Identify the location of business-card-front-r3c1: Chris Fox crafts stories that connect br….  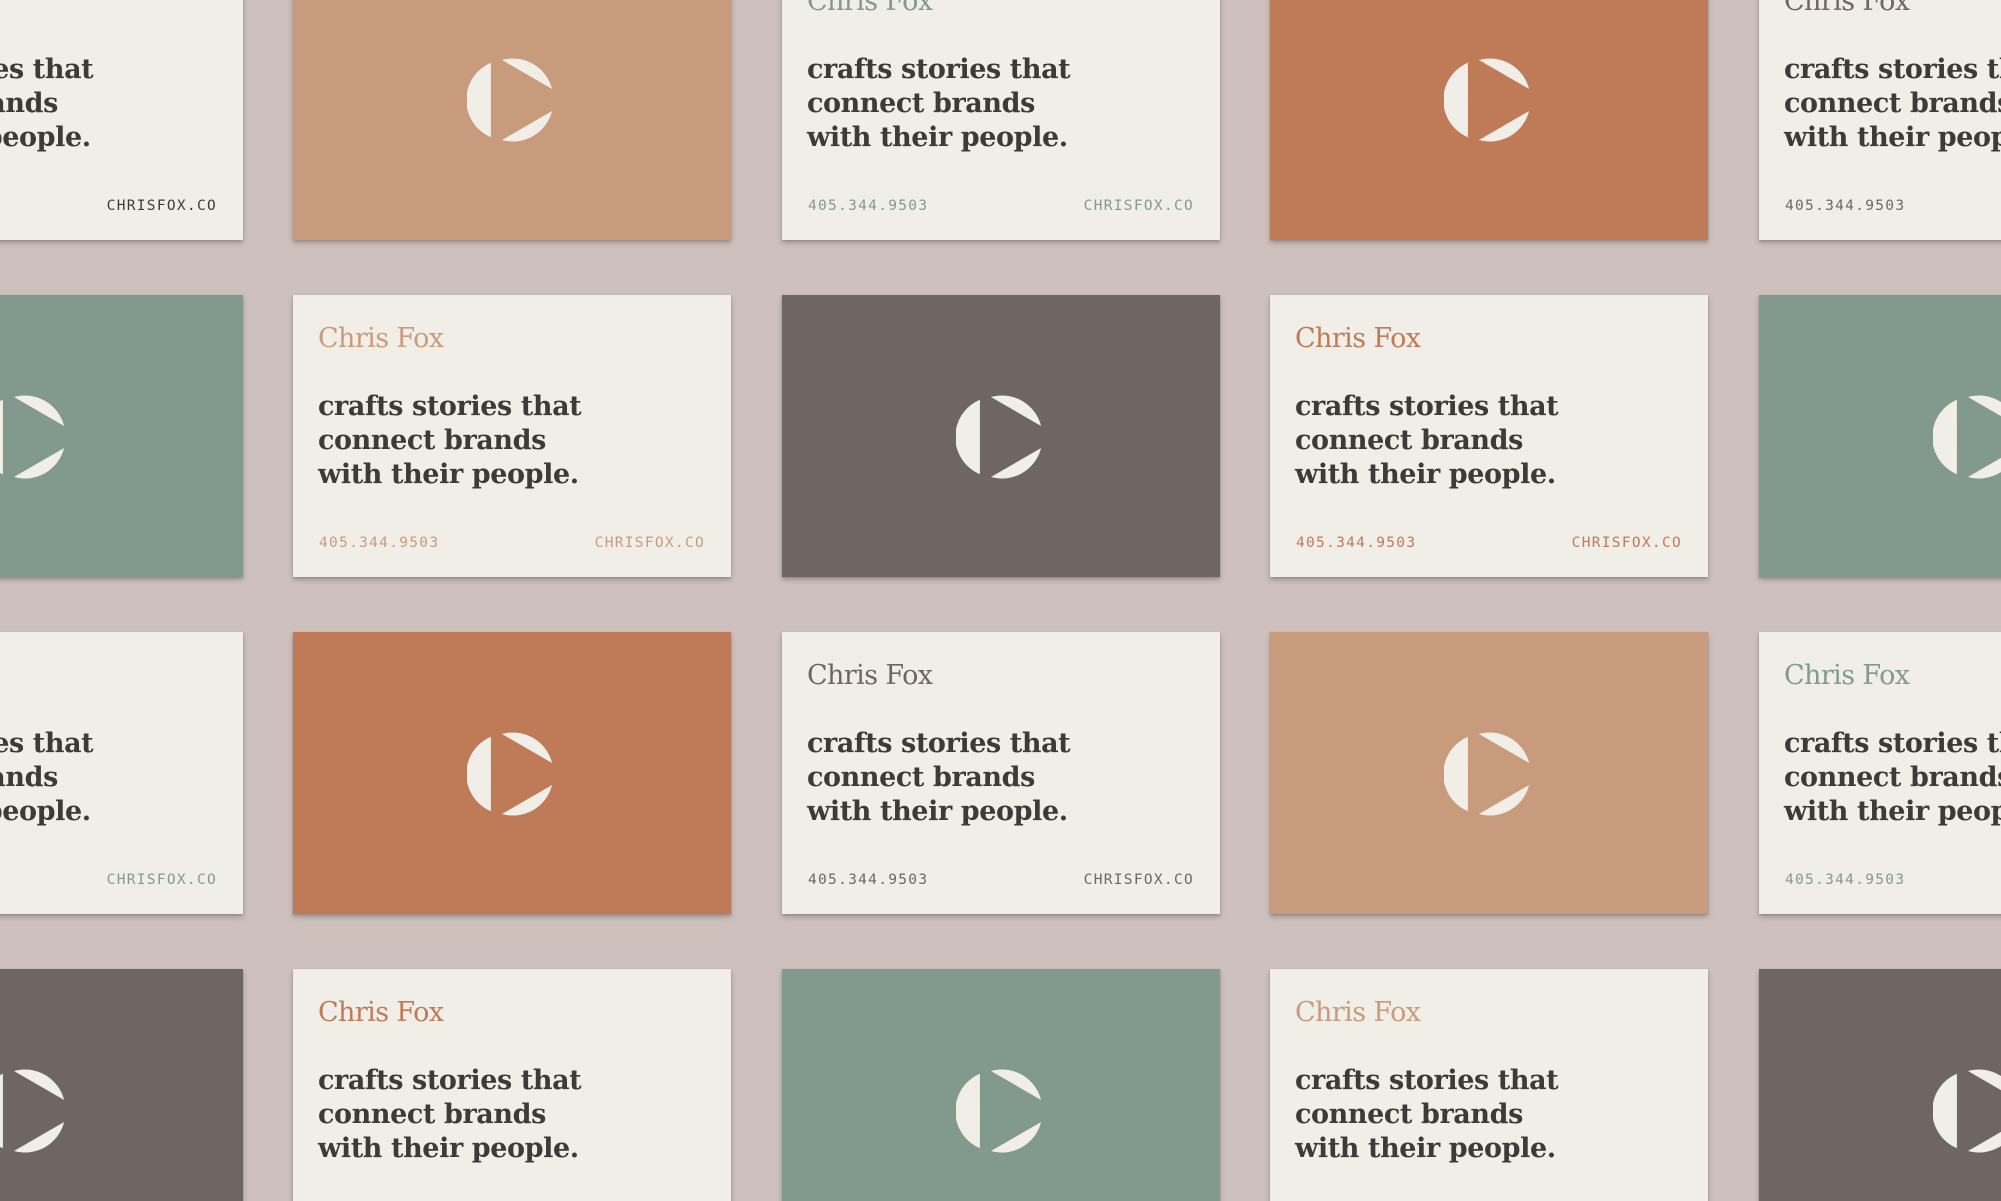
(121, 773).